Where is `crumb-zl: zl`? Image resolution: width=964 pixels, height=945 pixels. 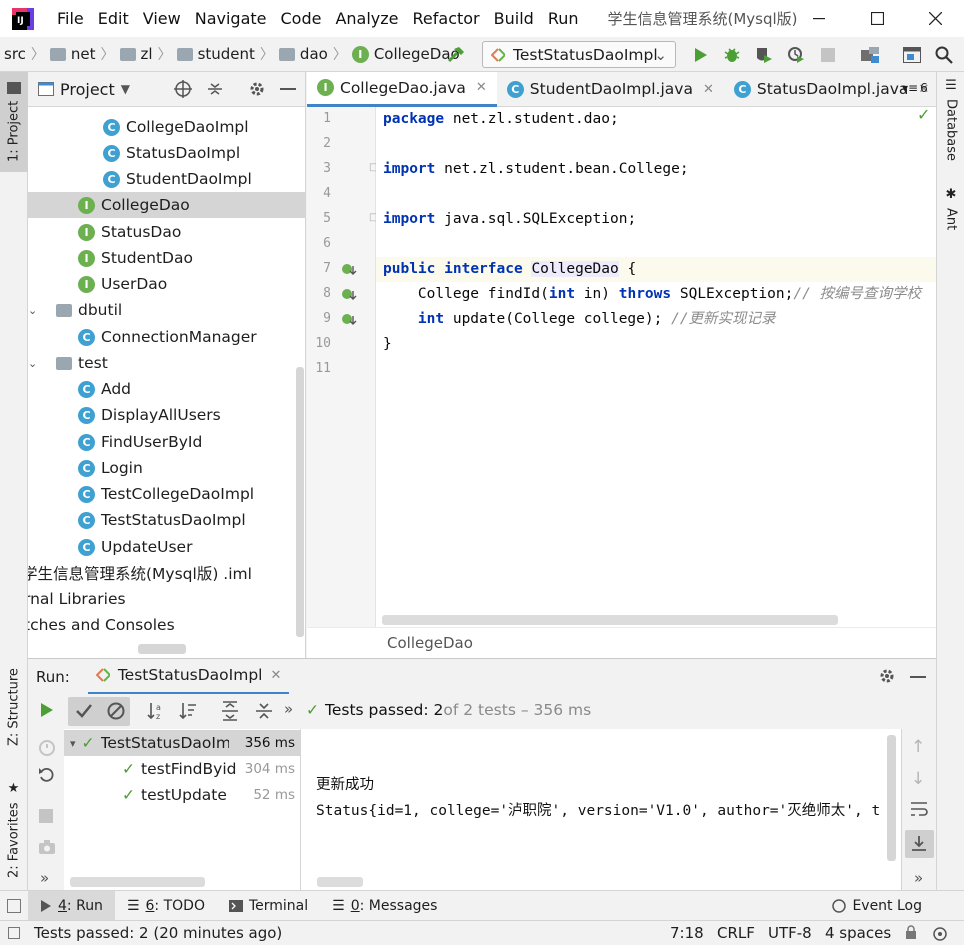 crumb-zl: zl is located at coordinates (136, 54).